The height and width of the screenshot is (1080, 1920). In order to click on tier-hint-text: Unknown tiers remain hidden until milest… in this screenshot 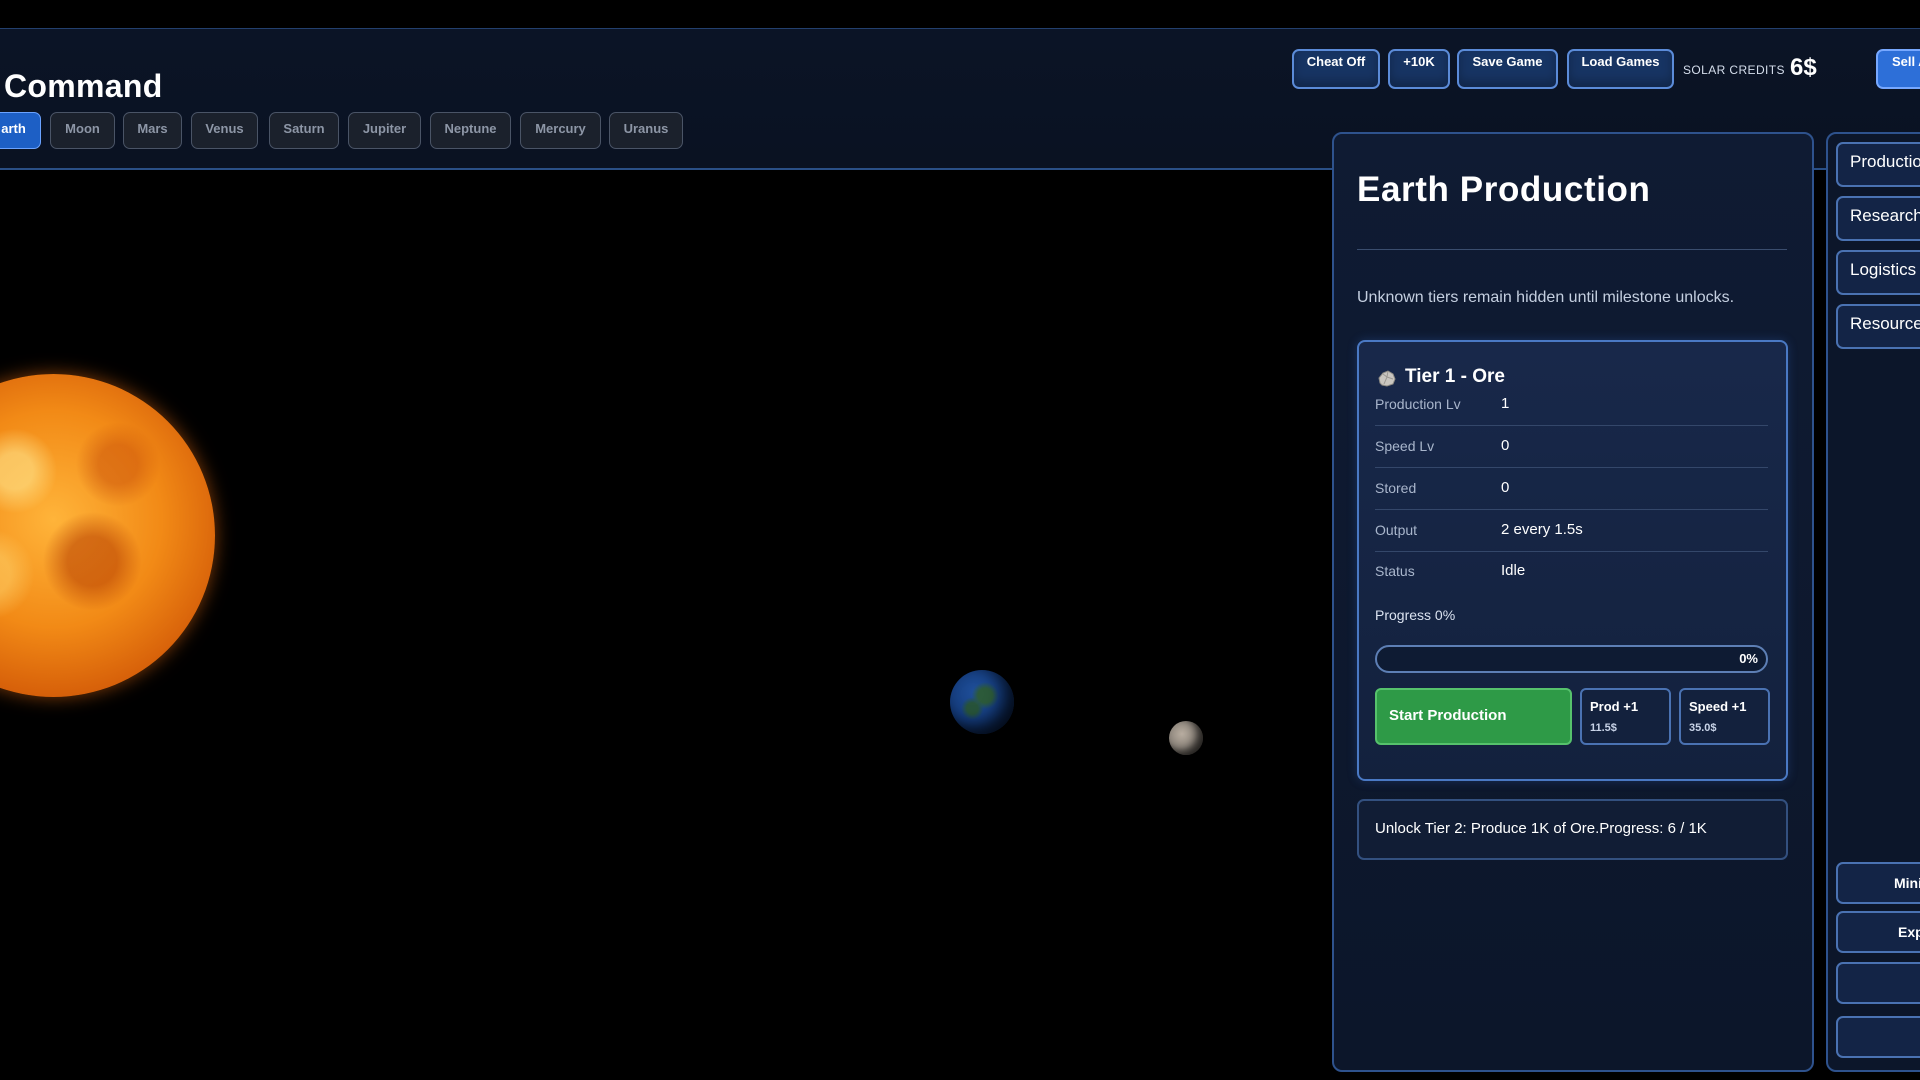, I will do `click(1546, 297)`.